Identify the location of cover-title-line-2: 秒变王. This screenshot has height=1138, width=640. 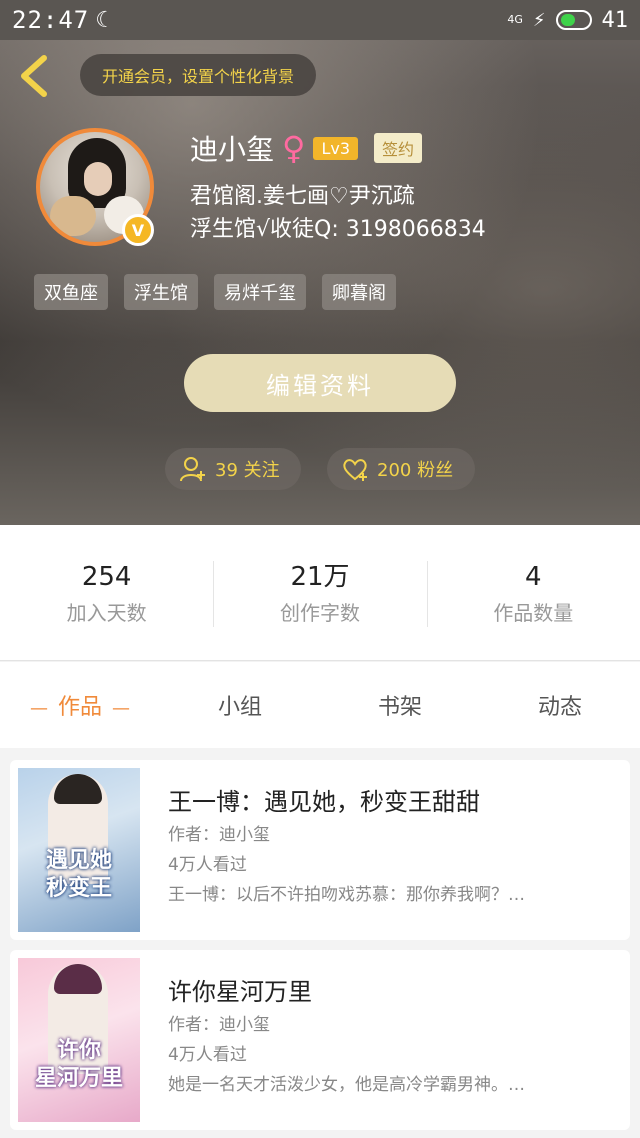
(78, 888).